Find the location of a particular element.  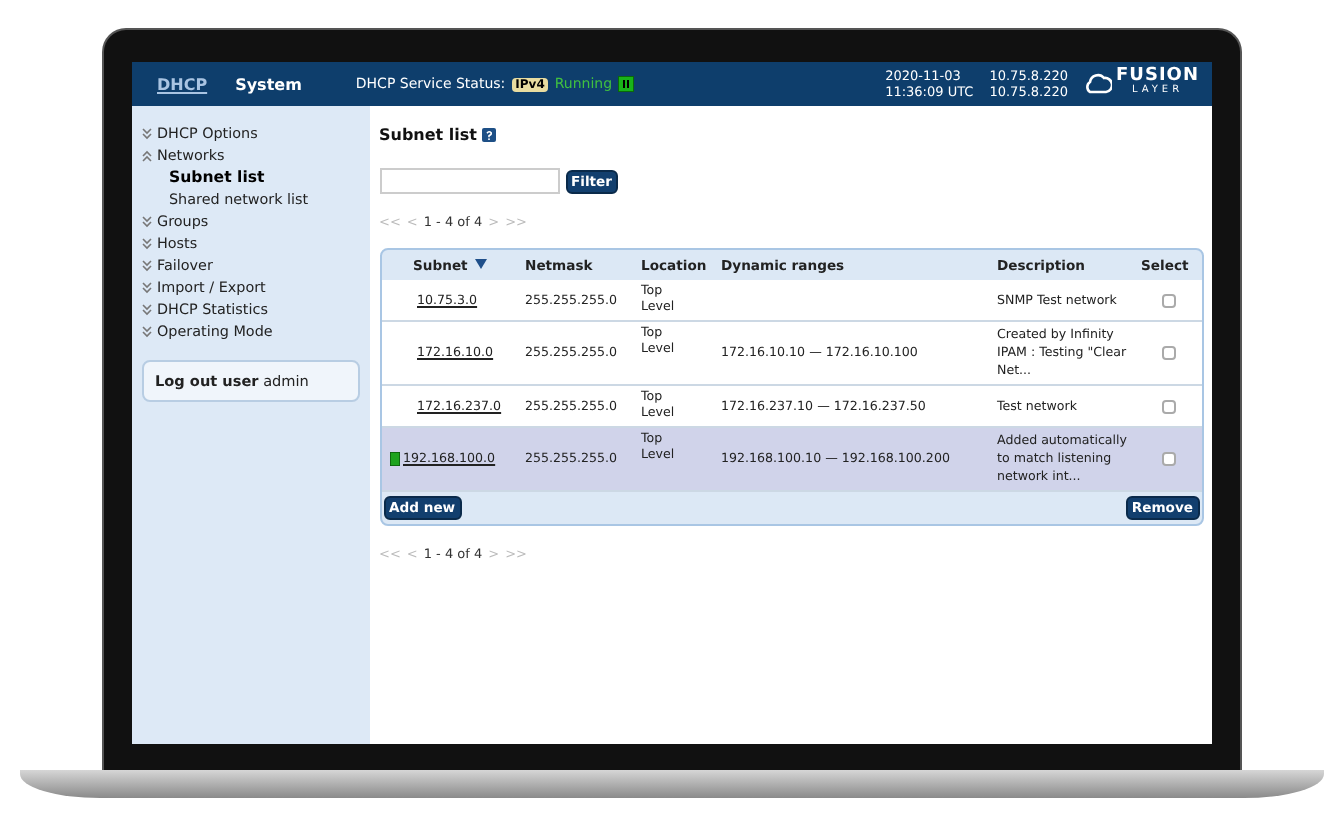

filter-field is located at coordinates (469, 181).